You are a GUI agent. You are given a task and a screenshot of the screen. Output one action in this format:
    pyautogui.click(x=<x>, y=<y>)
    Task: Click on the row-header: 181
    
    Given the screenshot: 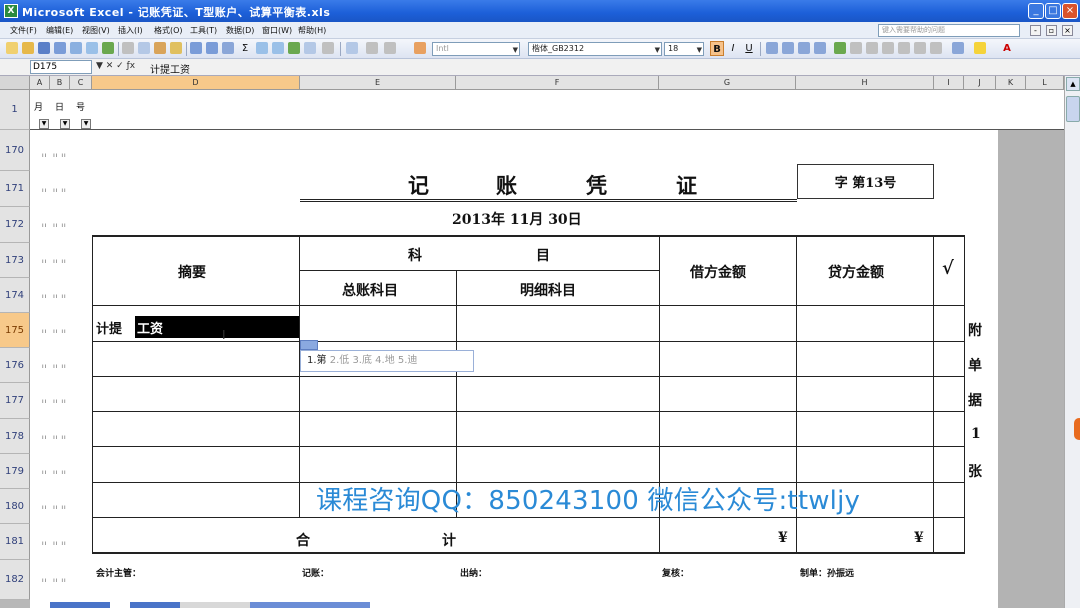 What is the action you would take?
    pyautogui.click(x=15, y=542)
    